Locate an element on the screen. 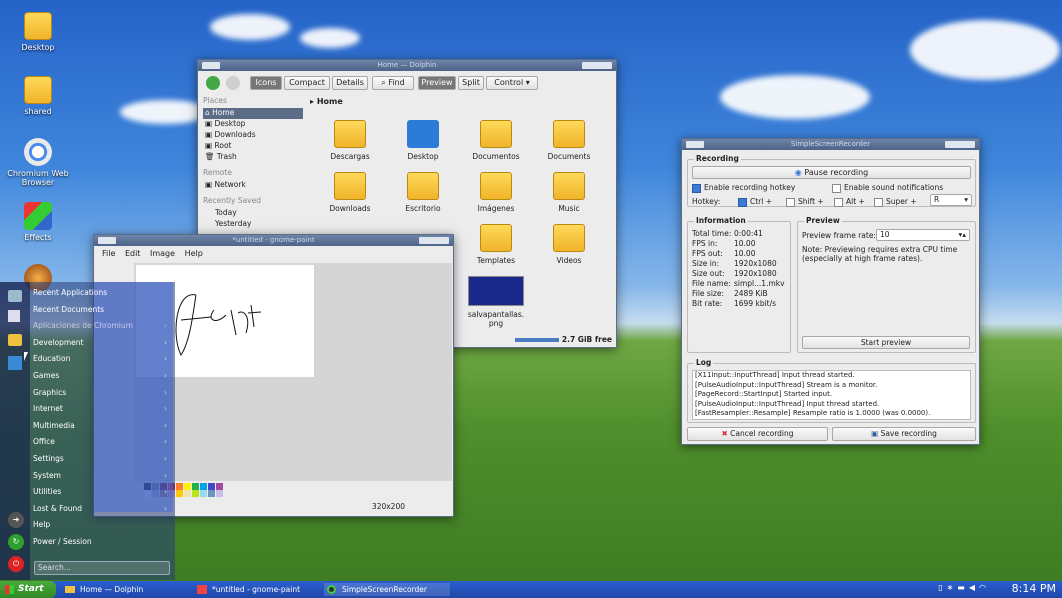 Image resolution: width=1062 pixels, height=598 pixels. alt-checkbox is located at coordinates (838, 202).